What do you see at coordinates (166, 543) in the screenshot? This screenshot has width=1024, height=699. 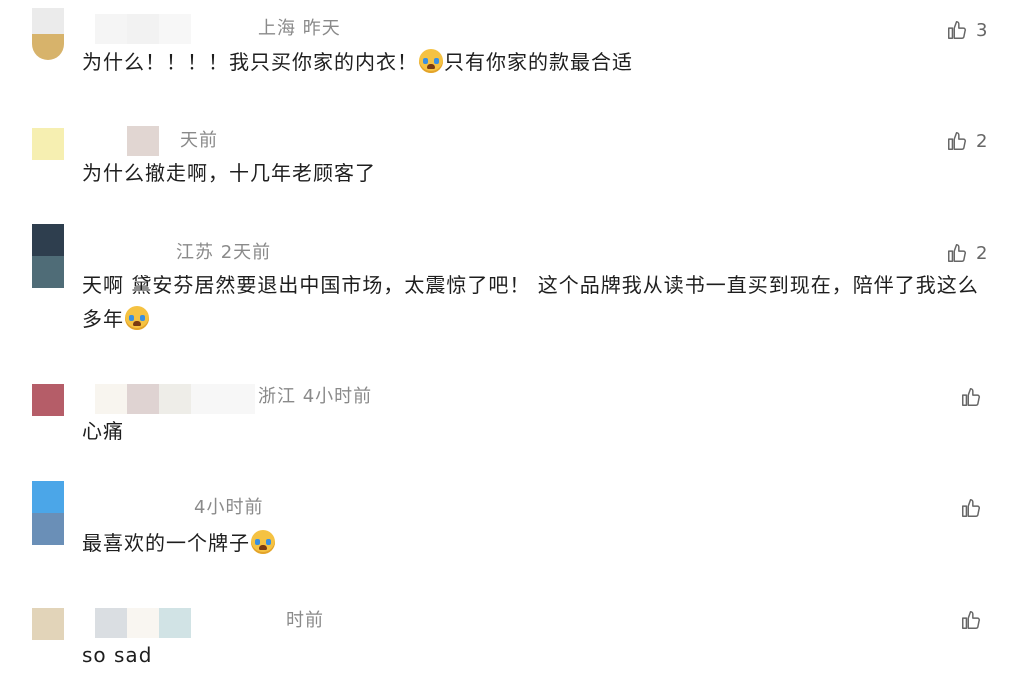 I see `comment-text-part: 最喜欢的一个牌子` at bounding box center [166, 543].